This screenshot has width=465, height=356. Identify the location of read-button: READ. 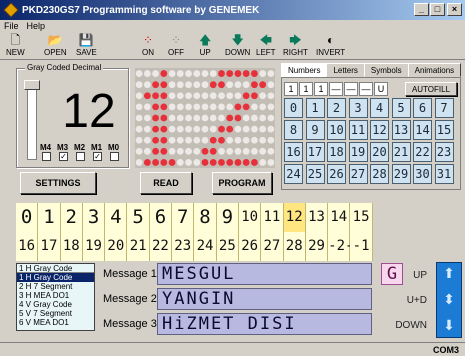
(166, 183).